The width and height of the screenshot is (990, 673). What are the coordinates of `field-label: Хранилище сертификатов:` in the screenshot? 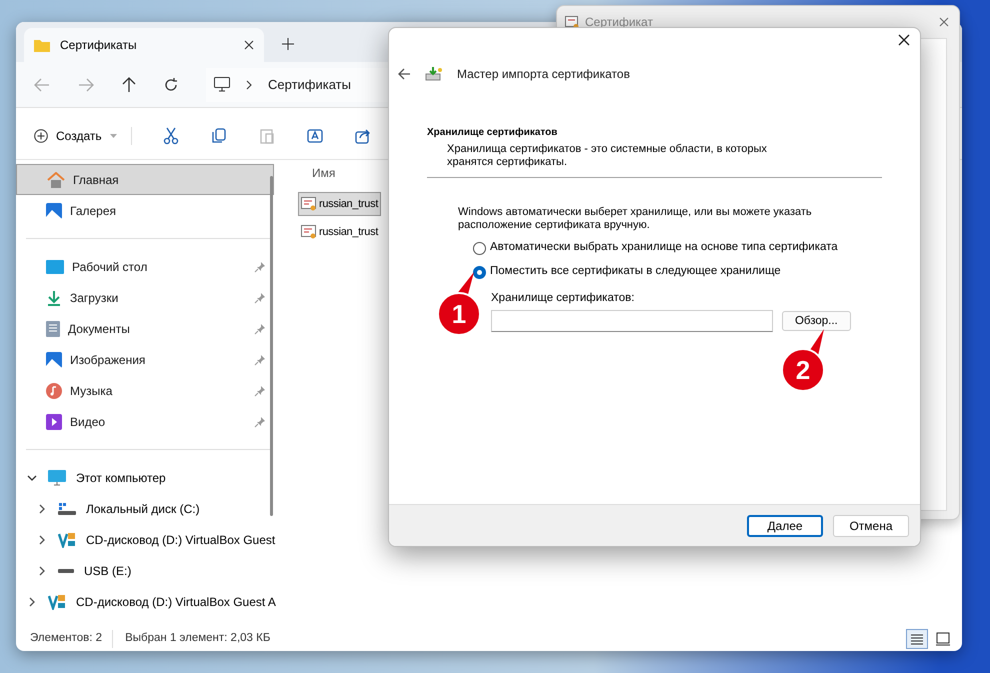 It's located at (563, 298).